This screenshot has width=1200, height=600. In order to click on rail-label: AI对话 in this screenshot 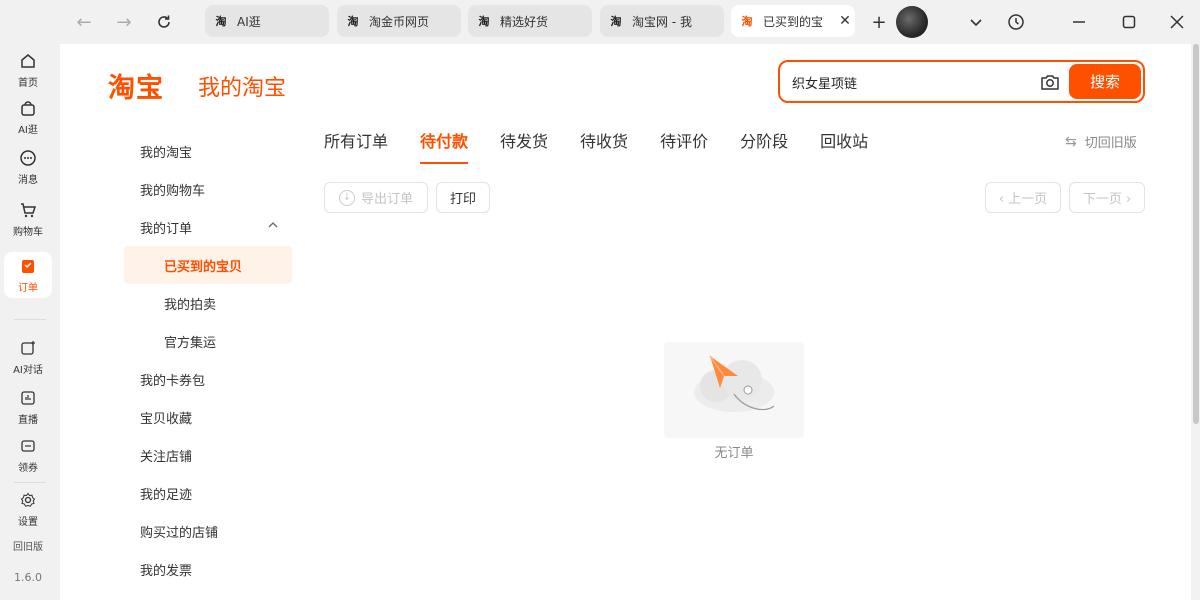, I will do `click(28, 370)`.